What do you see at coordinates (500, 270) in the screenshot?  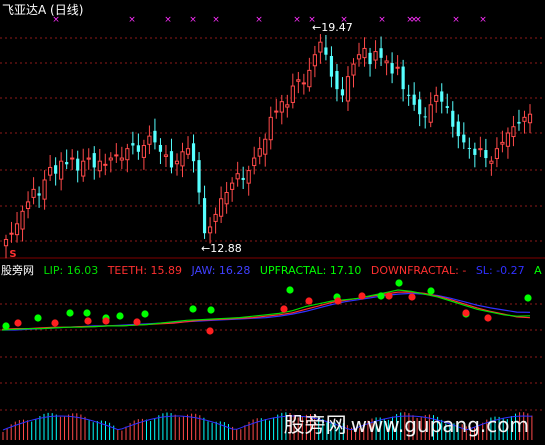 I see `sl-value: SL: -0.27` at bounding box center [500, 270].